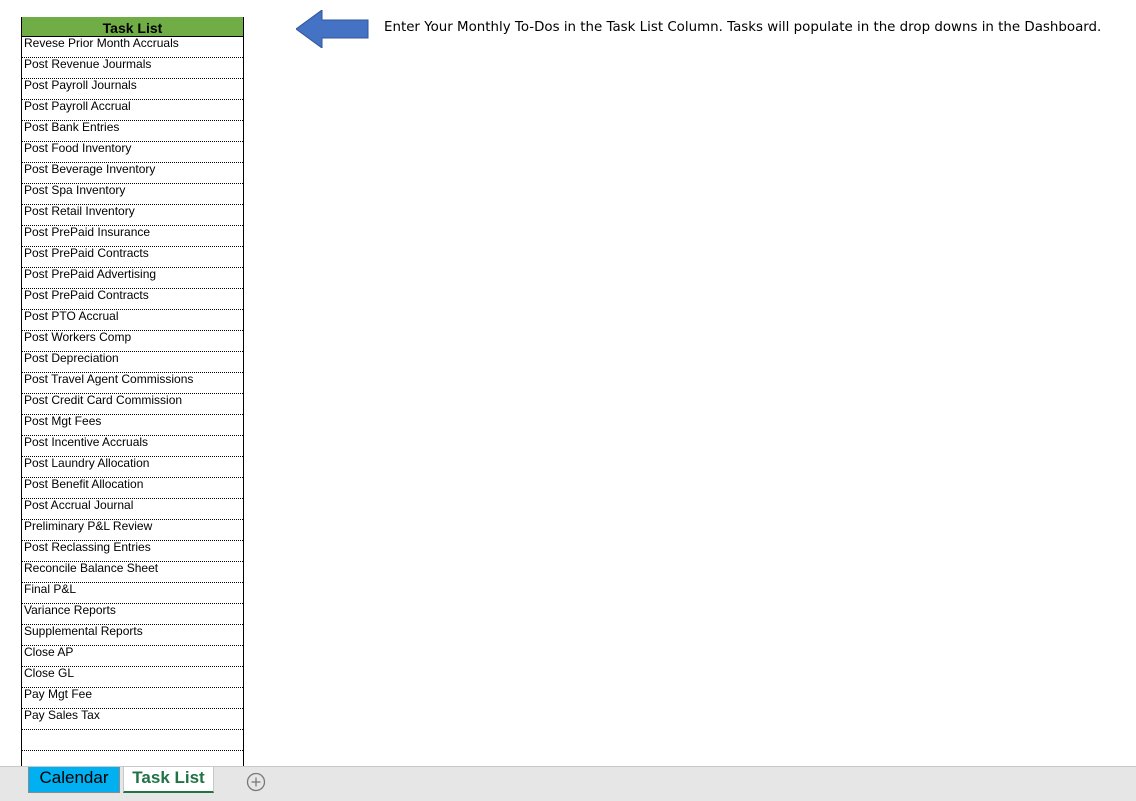 The image size is (1136, 801). Describe the element at coordinates (74, 780) in the screenshot. I see `sheet-tab-calendar: Calendar` at that location.